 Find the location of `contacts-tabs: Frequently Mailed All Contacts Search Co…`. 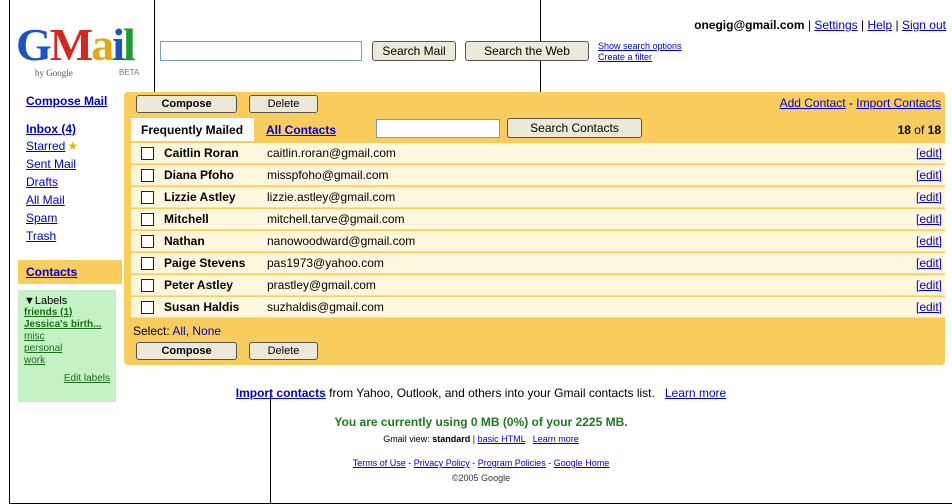

contacts-tabs: Frequently Mailed All Contacts Search Co… is located at coordinates (538, 129).